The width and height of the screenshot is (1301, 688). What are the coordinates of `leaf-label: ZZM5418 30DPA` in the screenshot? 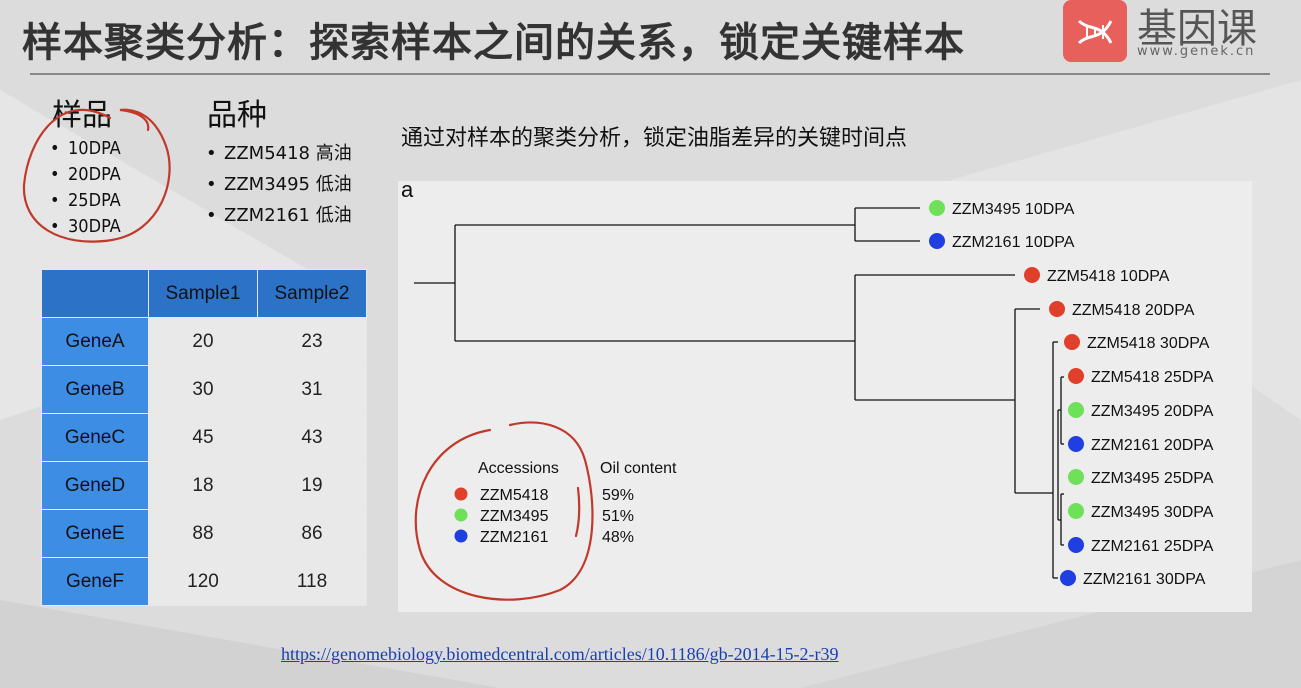 It's located at (1148, 343).